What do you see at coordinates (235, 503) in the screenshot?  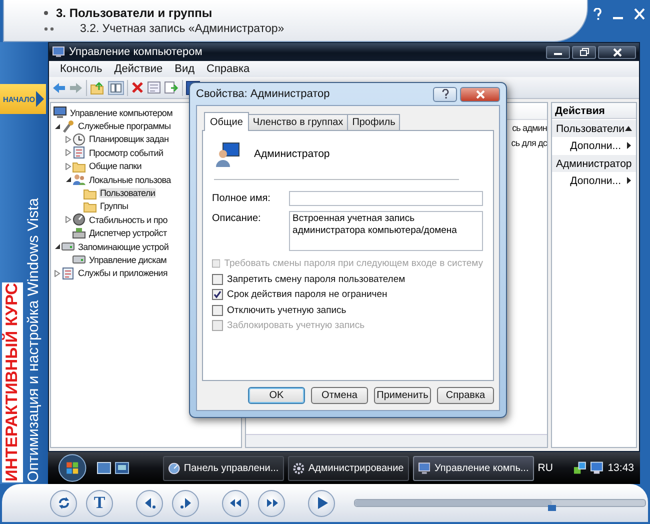 I see `rewind-button` at bounding box center [235, 503].